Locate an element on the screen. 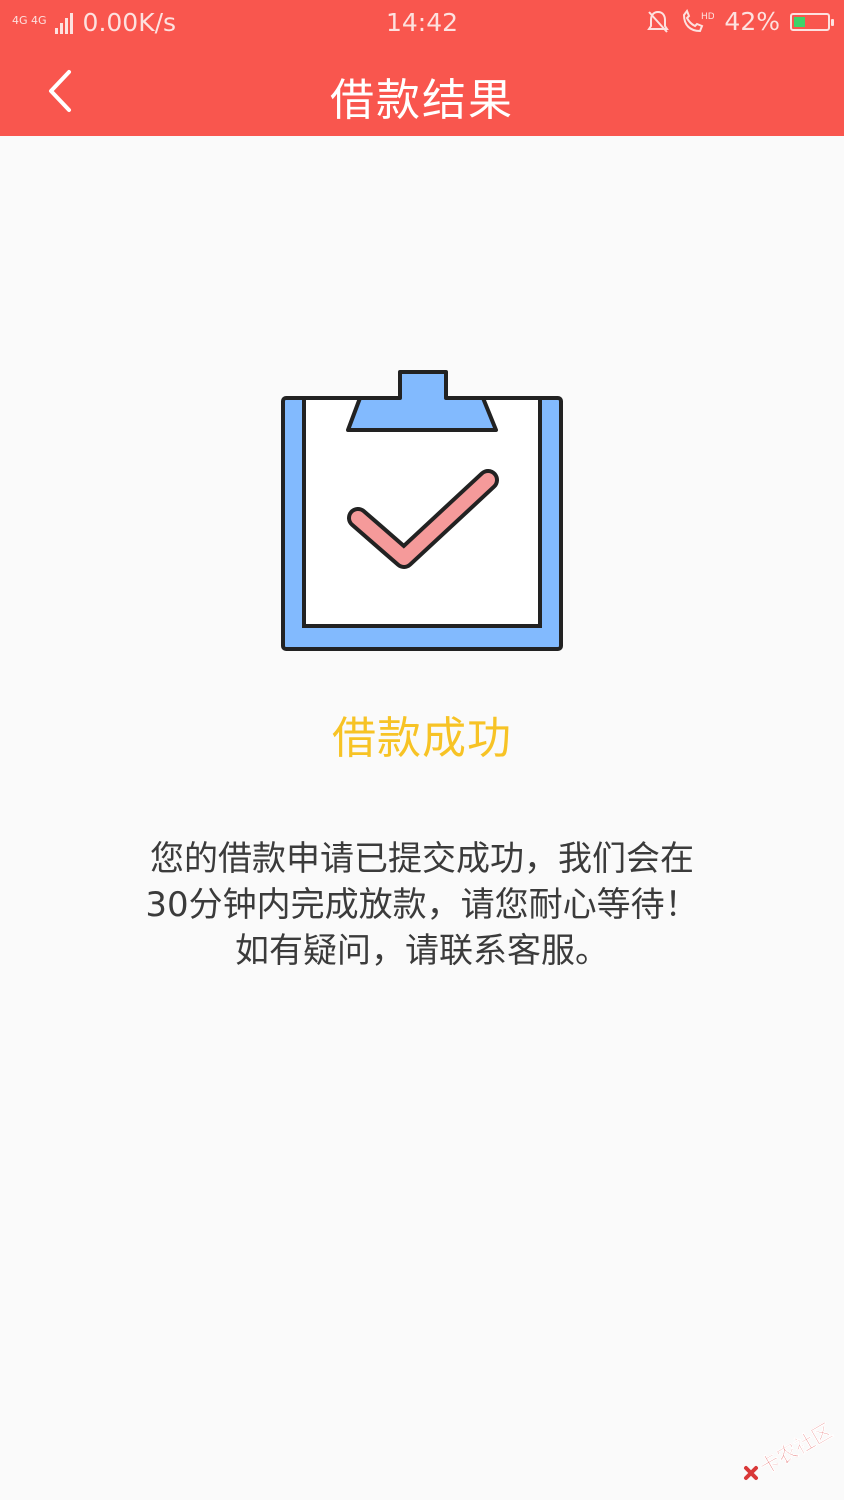 Image resolution: width=844 pixels, height=1500 pixels. status-right: HD 42% is located at coordinates (740, 21).